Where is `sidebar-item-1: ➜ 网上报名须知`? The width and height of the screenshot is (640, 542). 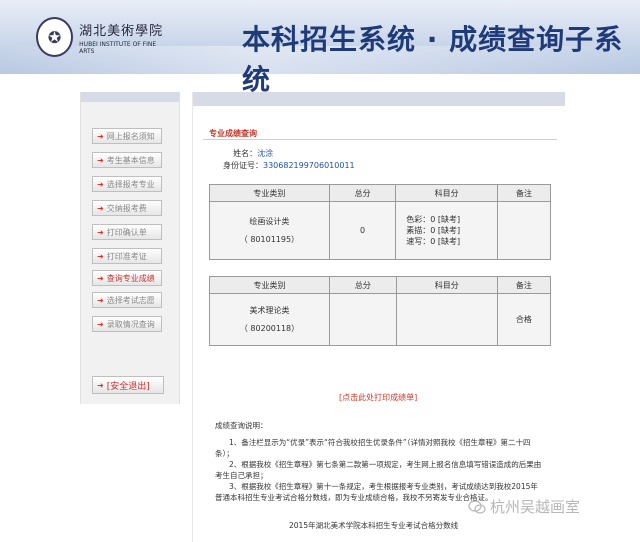 sidebar-item-1: ➜ 网上报名须知 is located at coordinates (127, 136).